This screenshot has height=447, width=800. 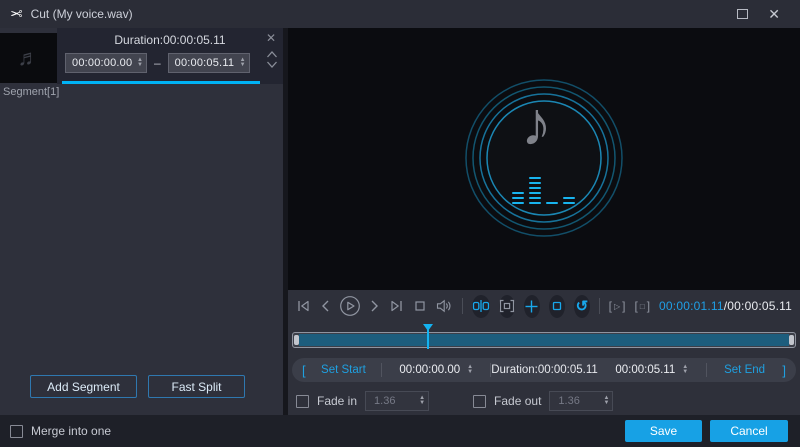 I want to click on trim-end-handle, so click(x=791, y=340).